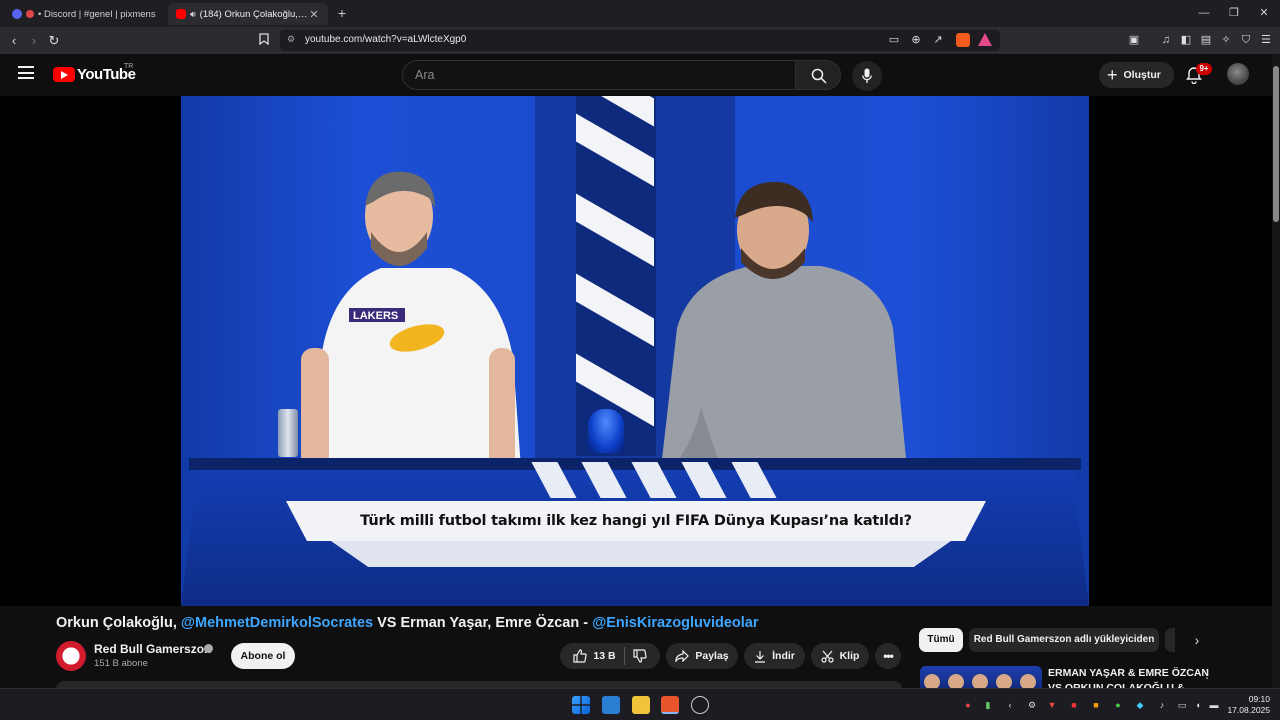 The image size is (1280, 720). What do you see at coordinates (1186, 40) in the screenshot?
I see `reading-list-icon: ◧` at bounding box center [1186, 40].